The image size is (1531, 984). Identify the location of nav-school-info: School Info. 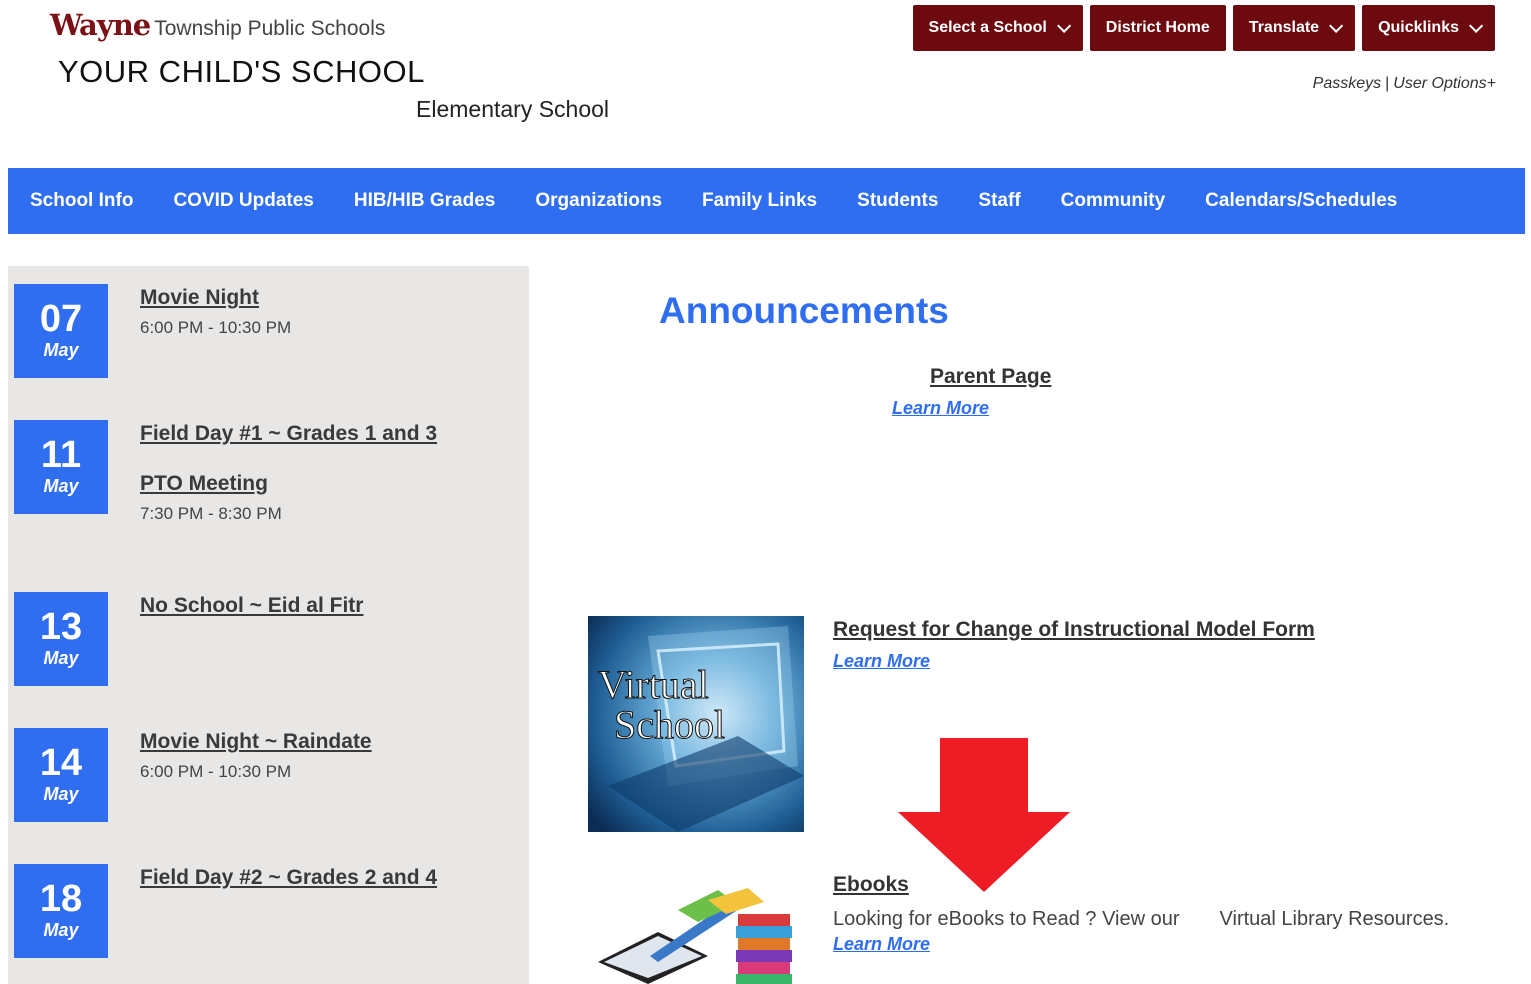
(81, 201).